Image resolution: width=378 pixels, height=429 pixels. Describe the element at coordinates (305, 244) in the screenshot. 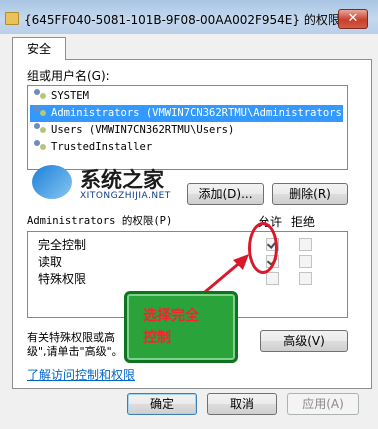

I see `deny-full-control-checkbox` at that location.